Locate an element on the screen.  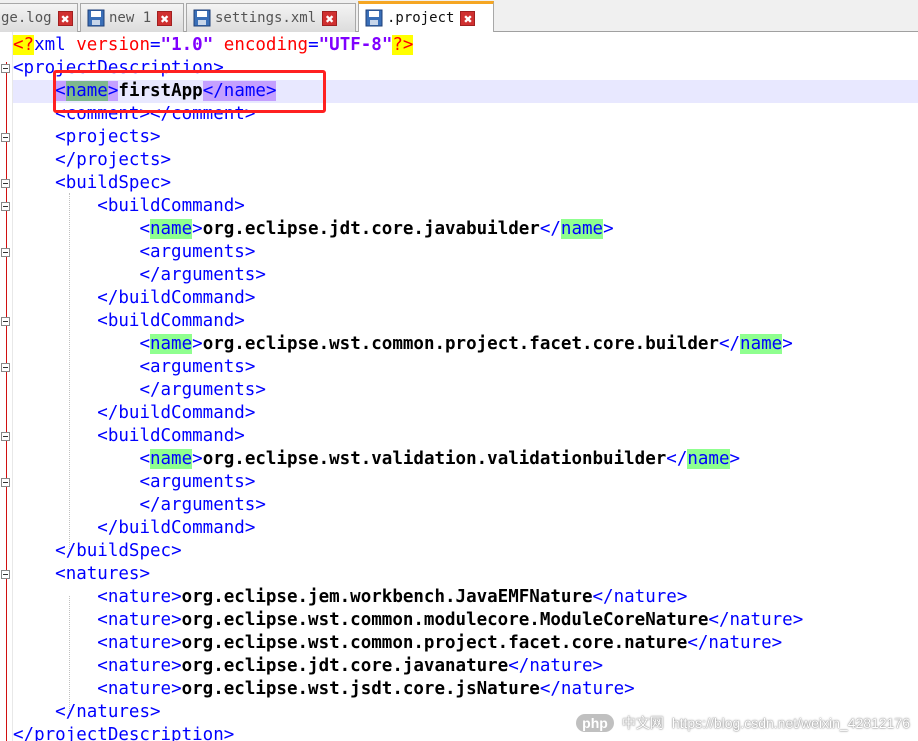
code-line: <buildSpec> is located at coordinates (113, 183).